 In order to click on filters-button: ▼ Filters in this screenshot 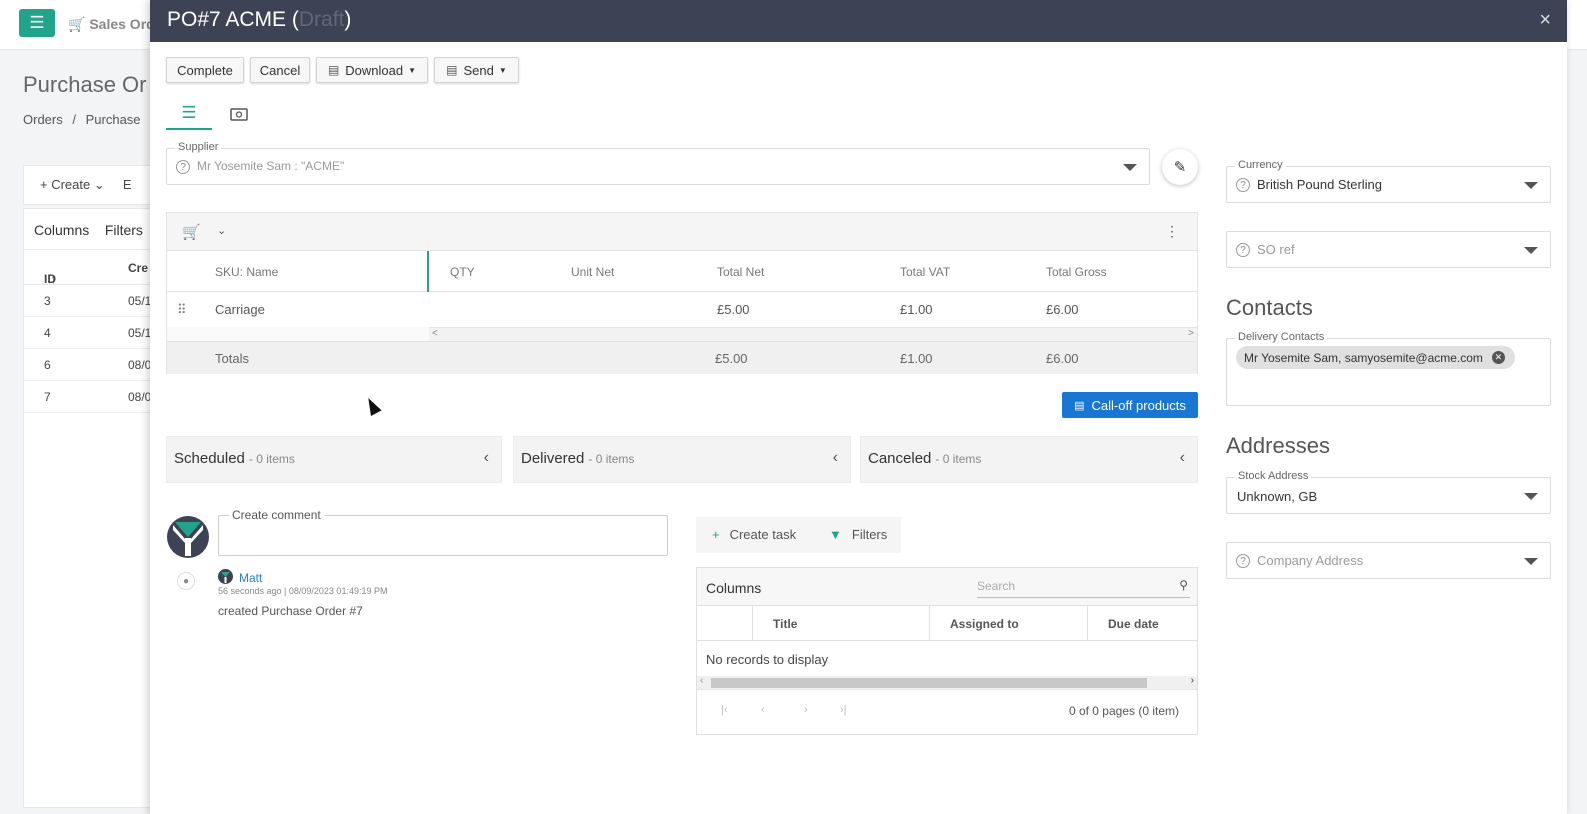, I will do `click(858, 534)`.